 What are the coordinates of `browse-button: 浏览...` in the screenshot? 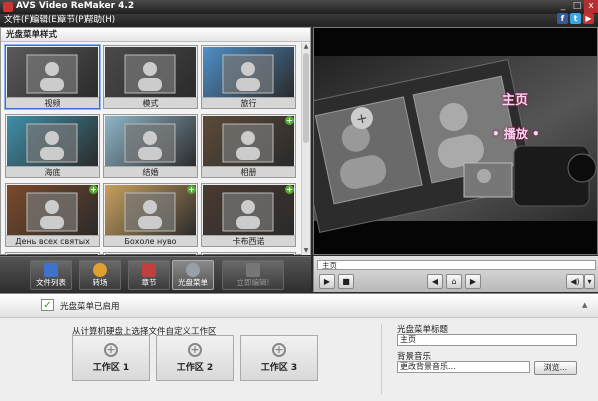 It's located at (555, 368).